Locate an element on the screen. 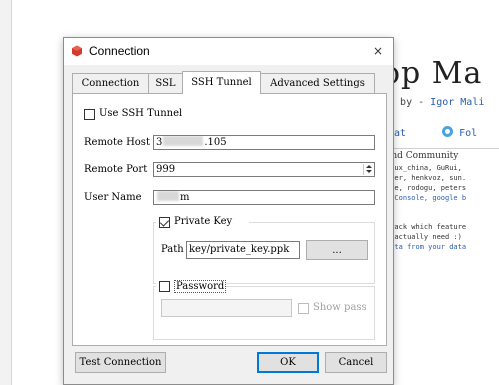 Image resolution: width=499 pixels, height=385 pixels. user-name-value-end: m is located at coordinates (185, 197).